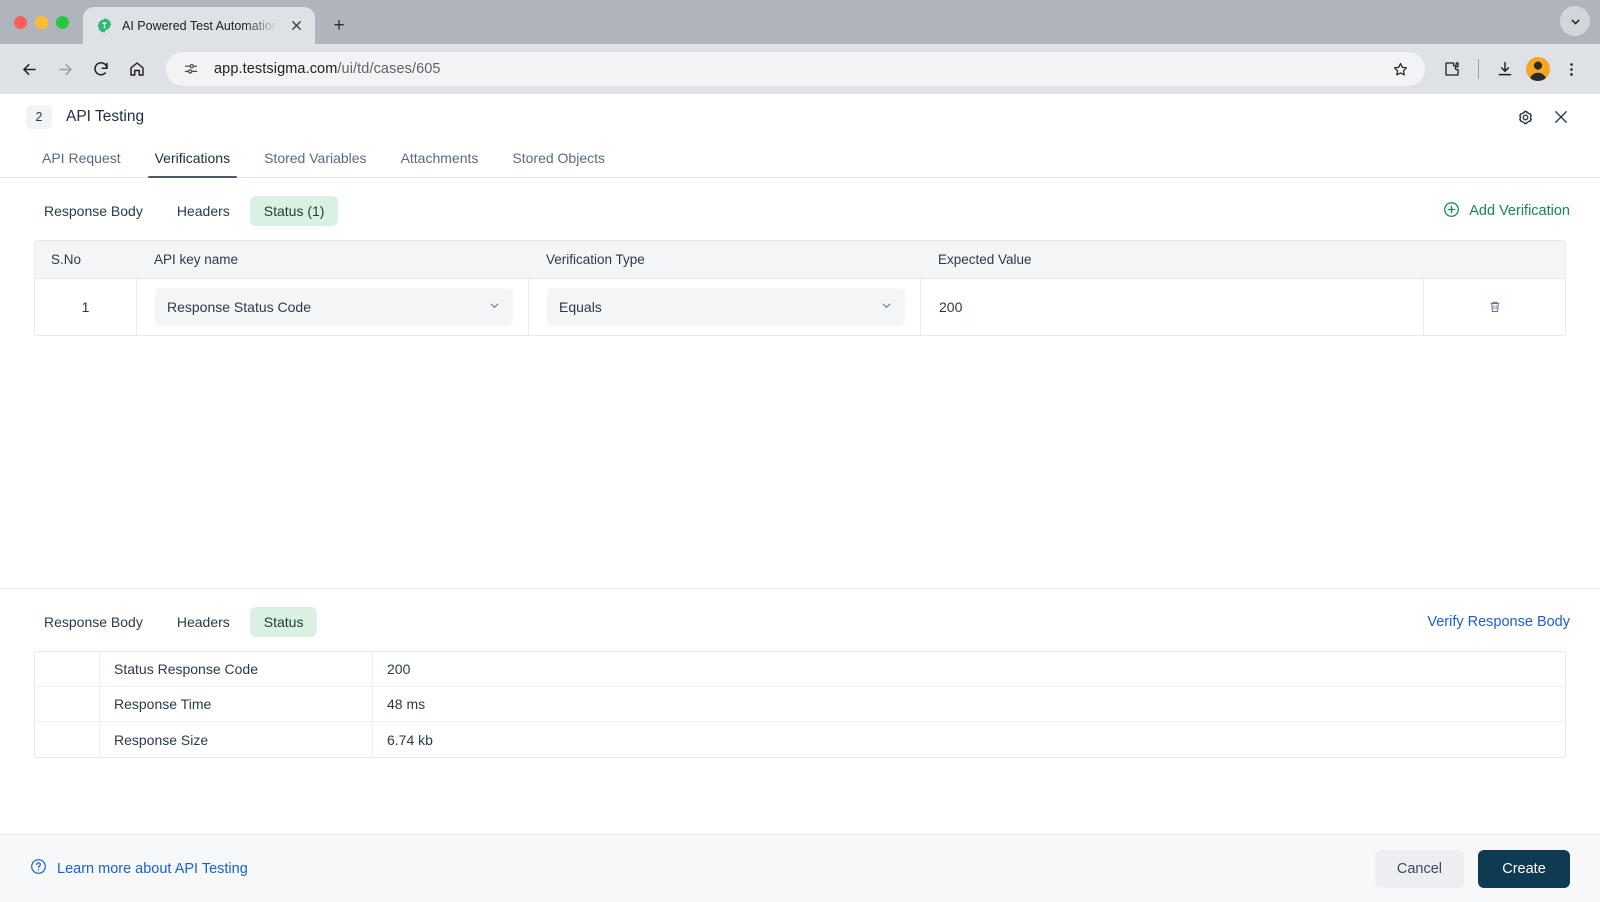 The image size is (1600, 902). What do you see at coordinates (1451, 211) in the screenshot?
I see `plus-circle-icon` at bounding box center [1451, 211].